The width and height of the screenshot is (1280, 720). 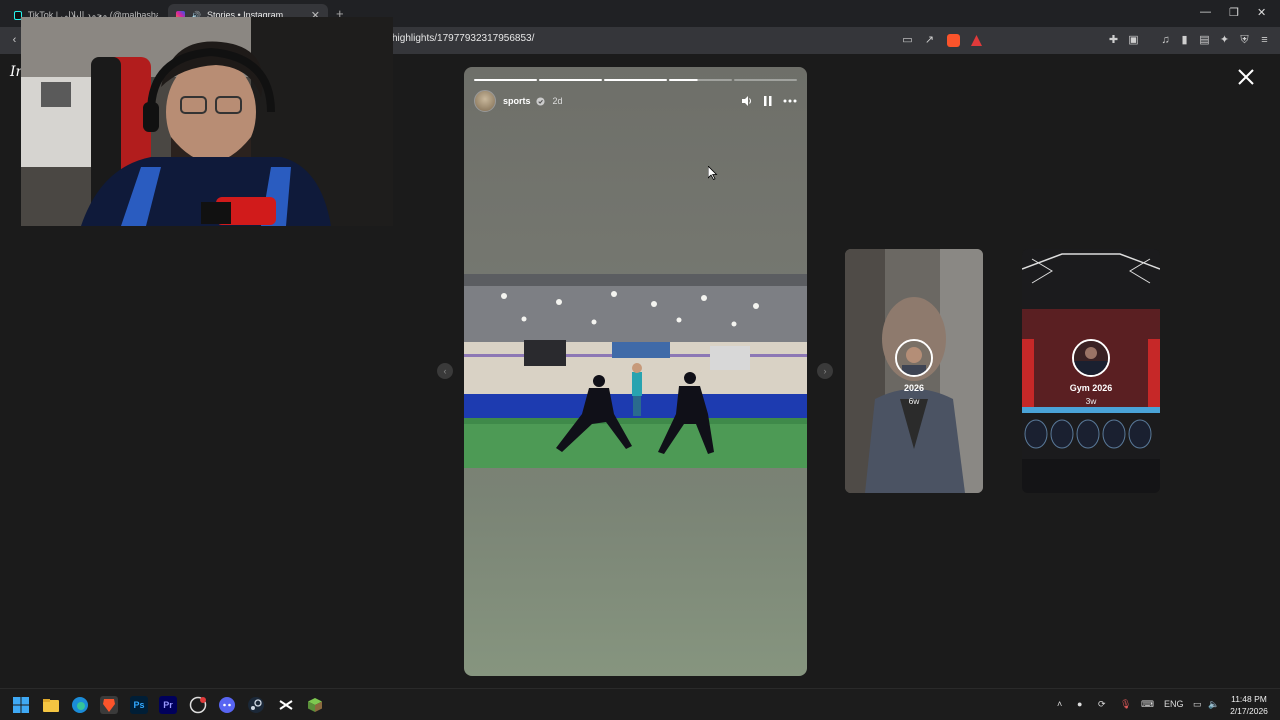 I want to click on network-icon: ▭, so click(x=1197, y=704).